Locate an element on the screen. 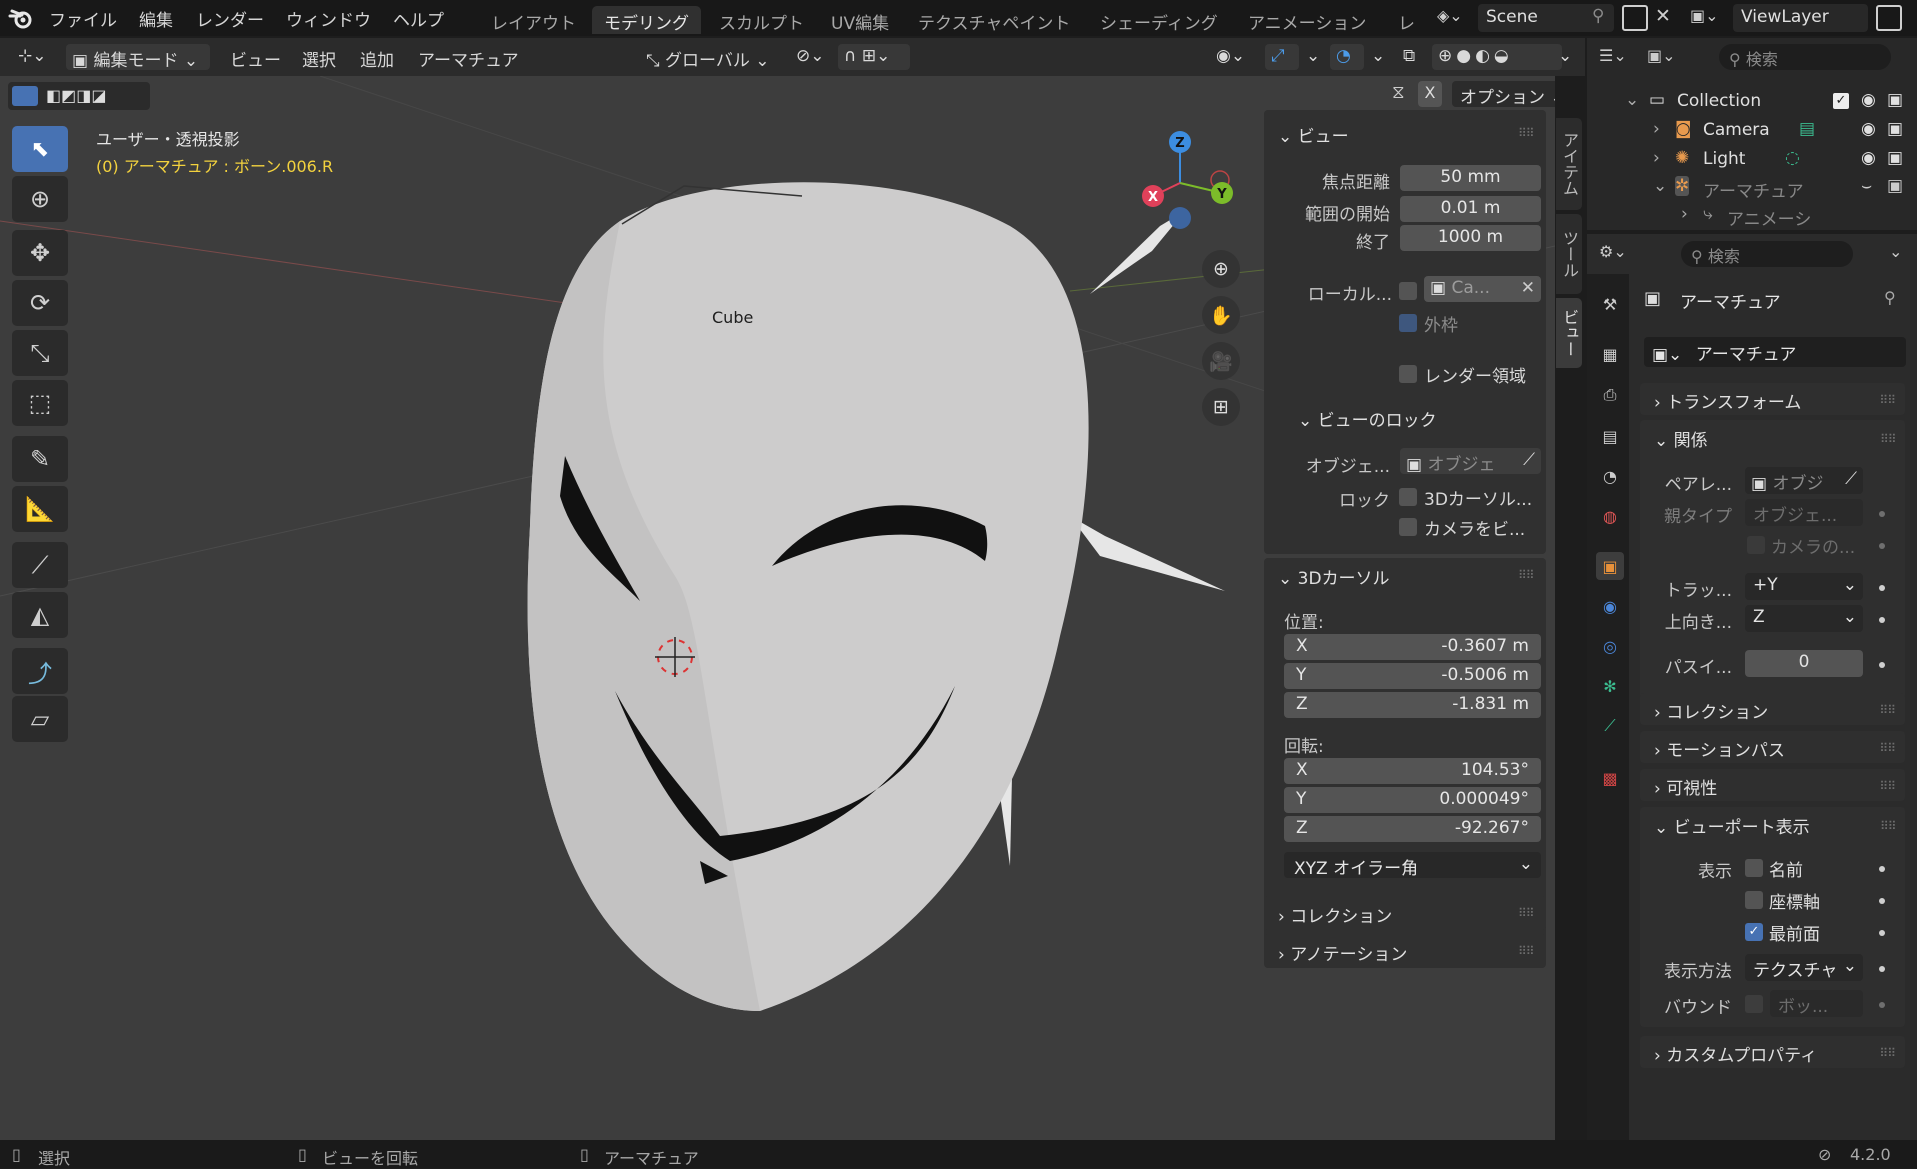 The image size is (1917, 1169). annotation-section-header: › アノテーション is located at coordinates (1342, 952).